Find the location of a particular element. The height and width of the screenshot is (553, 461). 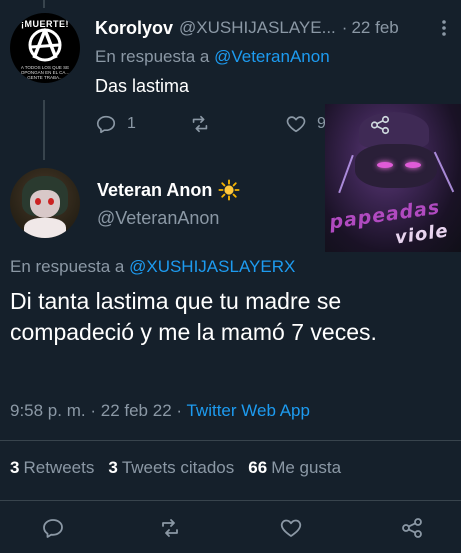

likes-stat: 66 Me gusta is located at coordinates (294, 468).